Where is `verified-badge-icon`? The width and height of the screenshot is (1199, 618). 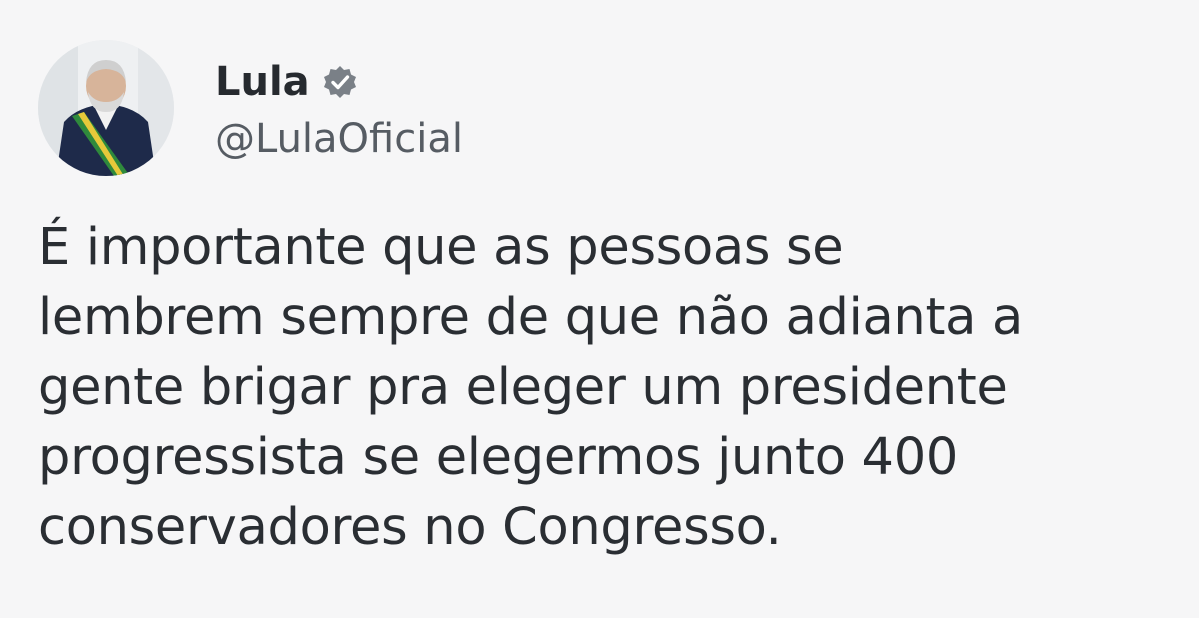 verified-badge-icon is located at coordinates (340, 82).